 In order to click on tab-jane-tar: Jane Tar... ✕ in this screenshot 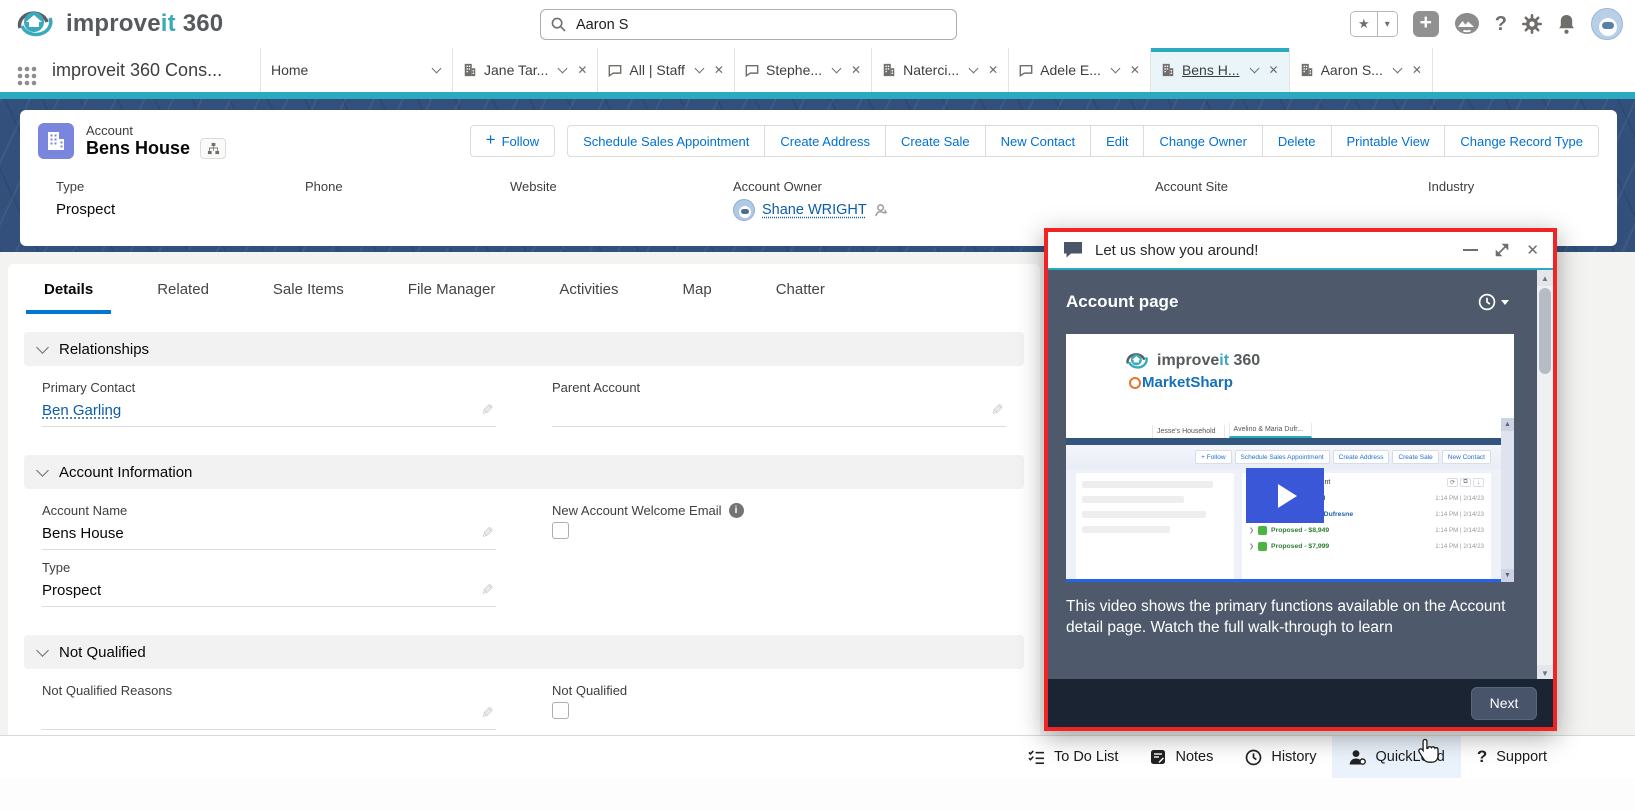, I will do `click(525, 70)`.